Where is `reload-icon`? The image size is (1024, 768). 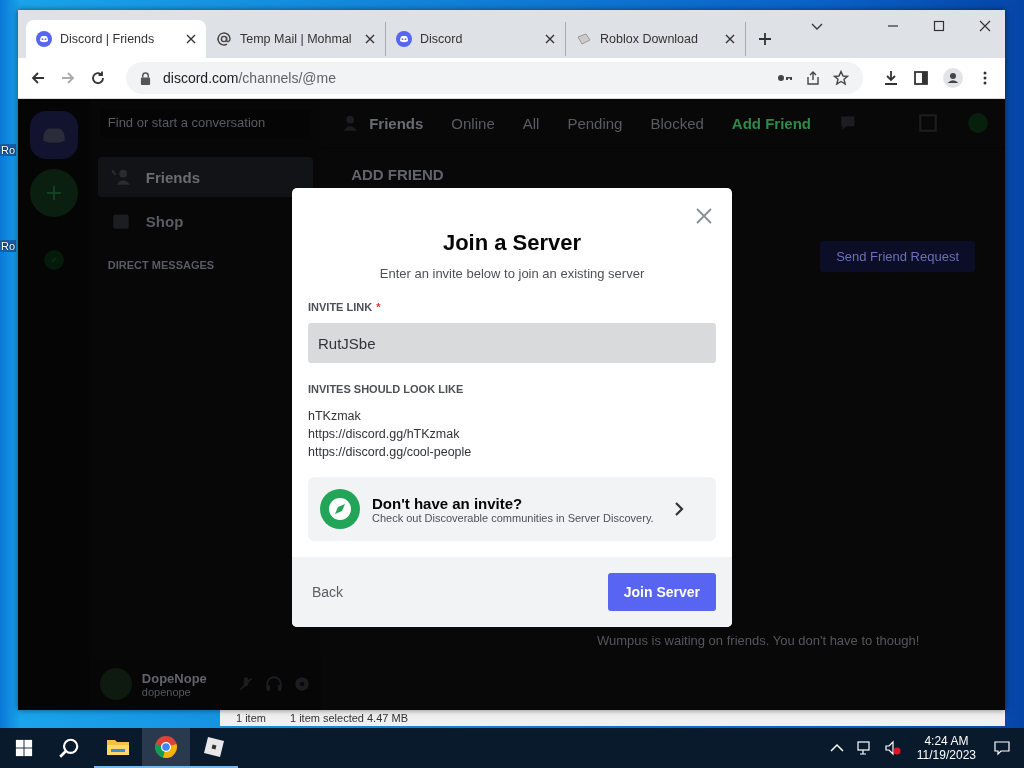 reload-icon is located at coordinates (98, 78).